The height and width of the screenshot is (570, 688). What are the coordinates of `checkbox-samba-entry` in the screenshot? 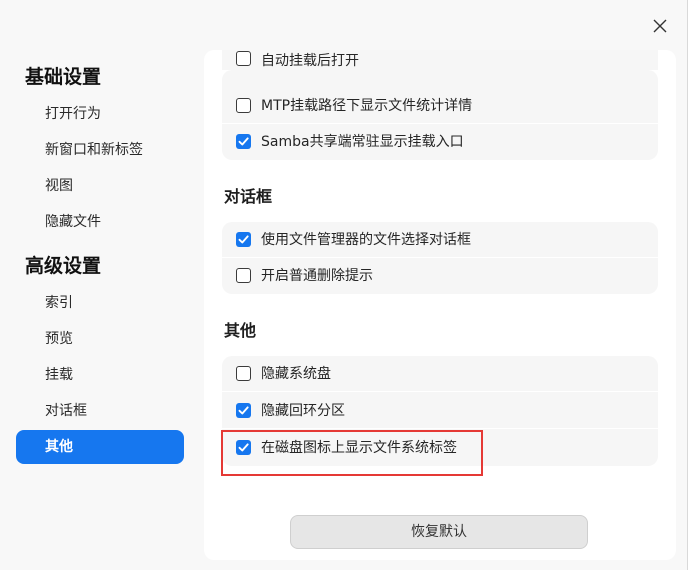 It's located at (243, 141).